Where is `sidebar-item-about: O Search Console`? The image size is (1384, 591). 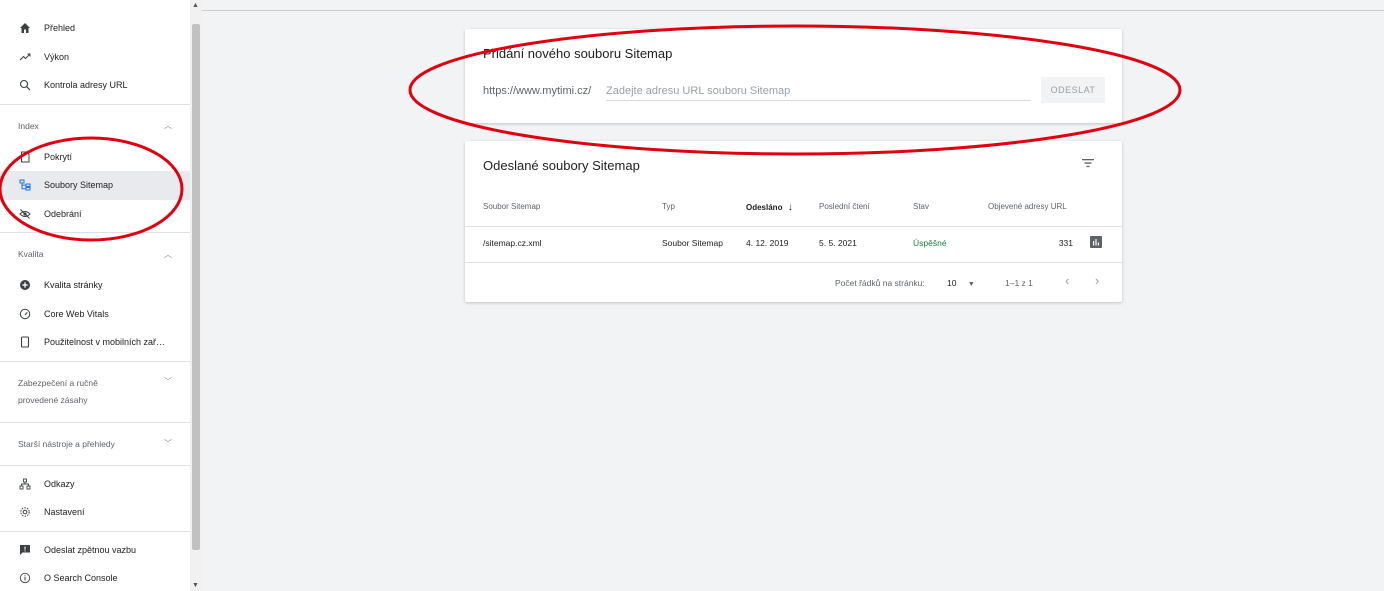
sidebar-item-about: O Search Console is located at coordinates (95, 577).